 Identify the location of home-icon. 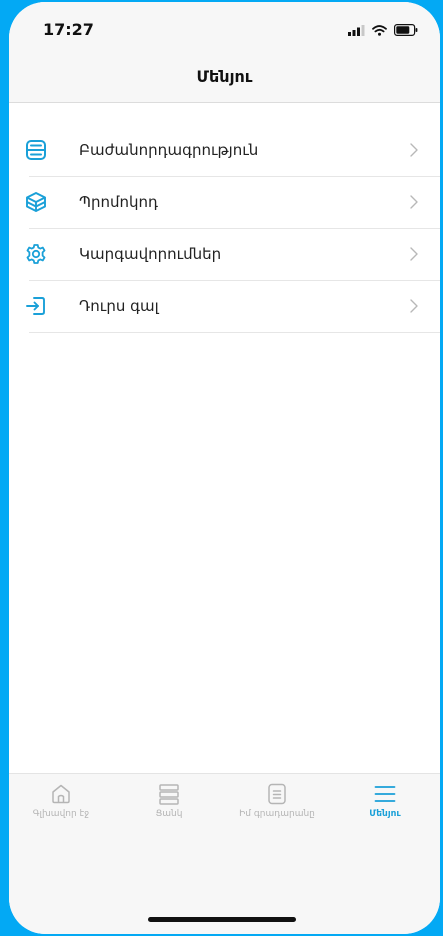
(61, 794).